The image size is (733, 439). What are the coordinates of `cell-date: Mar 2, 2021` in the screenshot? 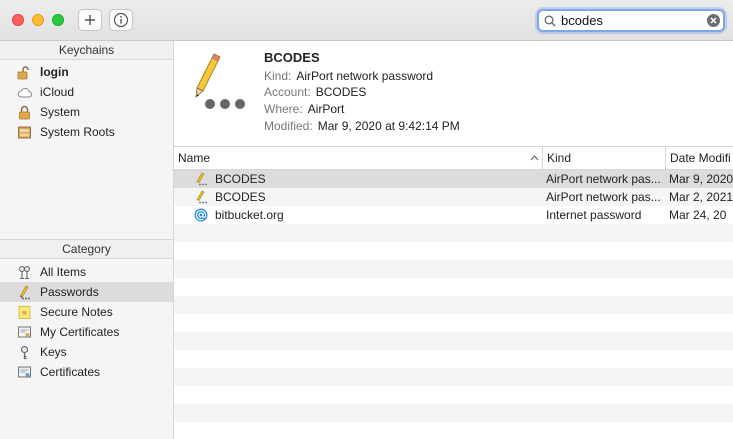 It's located at (701, 197).